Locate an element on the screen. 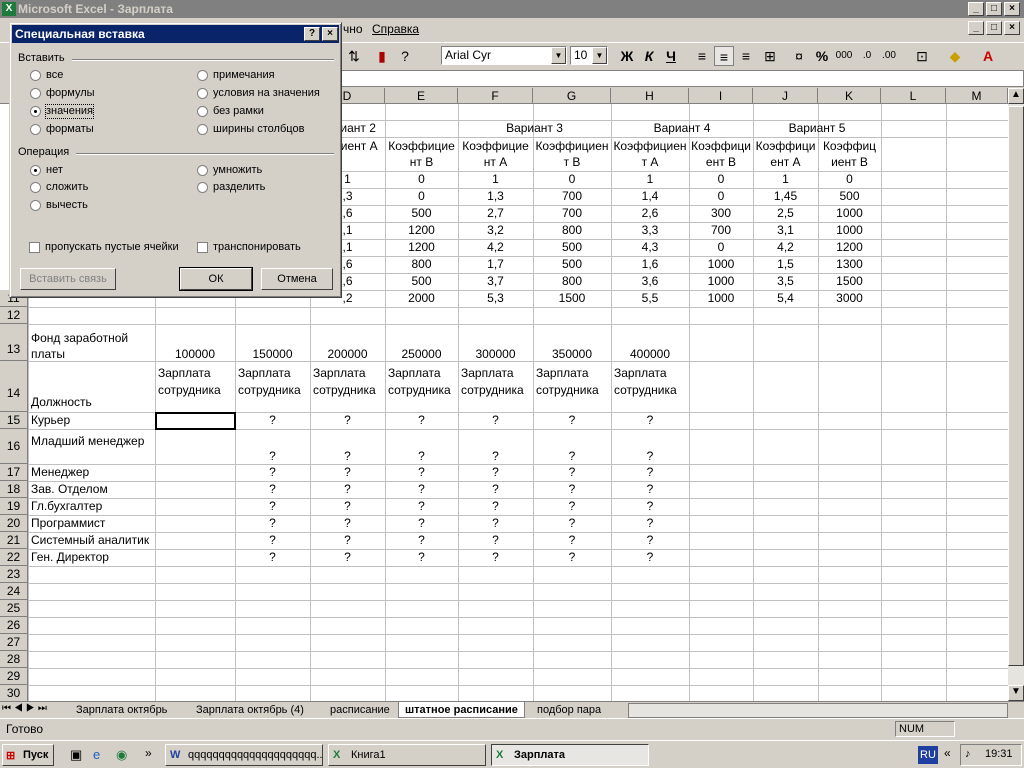 The image size is (1024, 768). position-name: Ген. Директор is located at coordinates (93, 557).